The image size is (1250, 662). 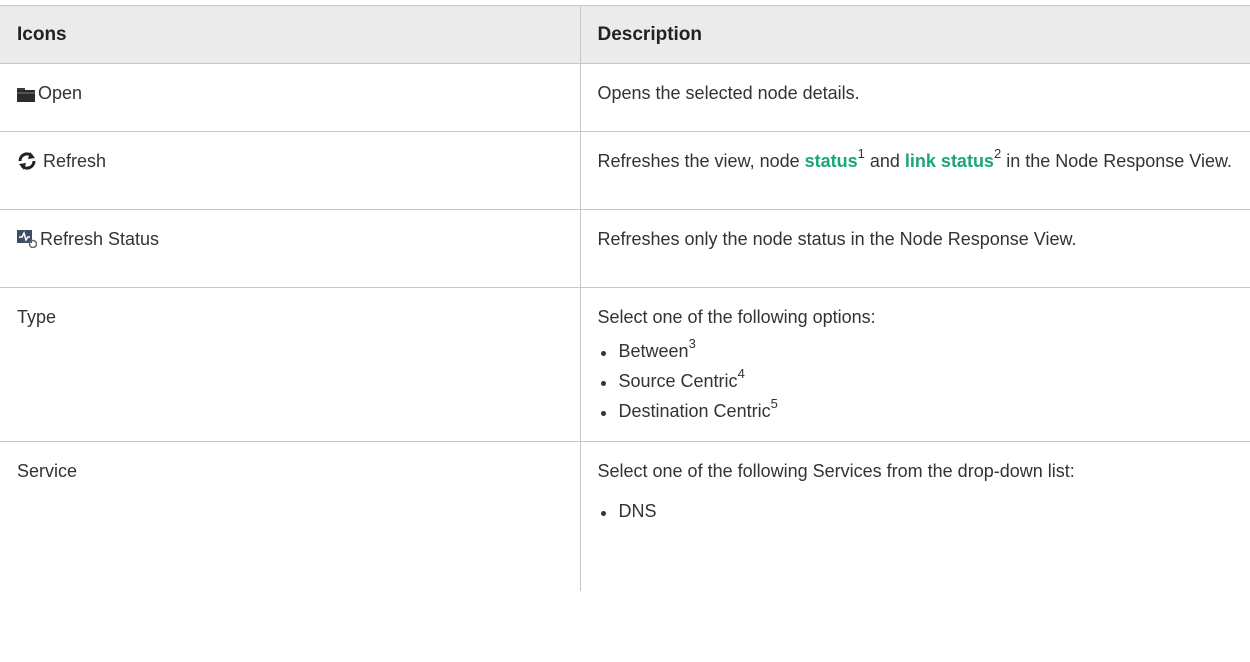 I want to click on footnote-4: 4, so click(x=741, y=373).